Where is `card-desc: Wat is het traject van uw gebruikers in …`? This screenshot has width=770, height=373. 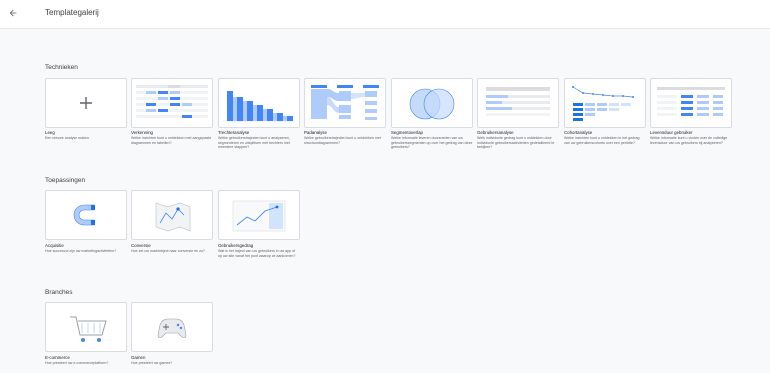 card-desc: Wat is het traject van uw gebruikers in … is located at coordinates (257, 253).